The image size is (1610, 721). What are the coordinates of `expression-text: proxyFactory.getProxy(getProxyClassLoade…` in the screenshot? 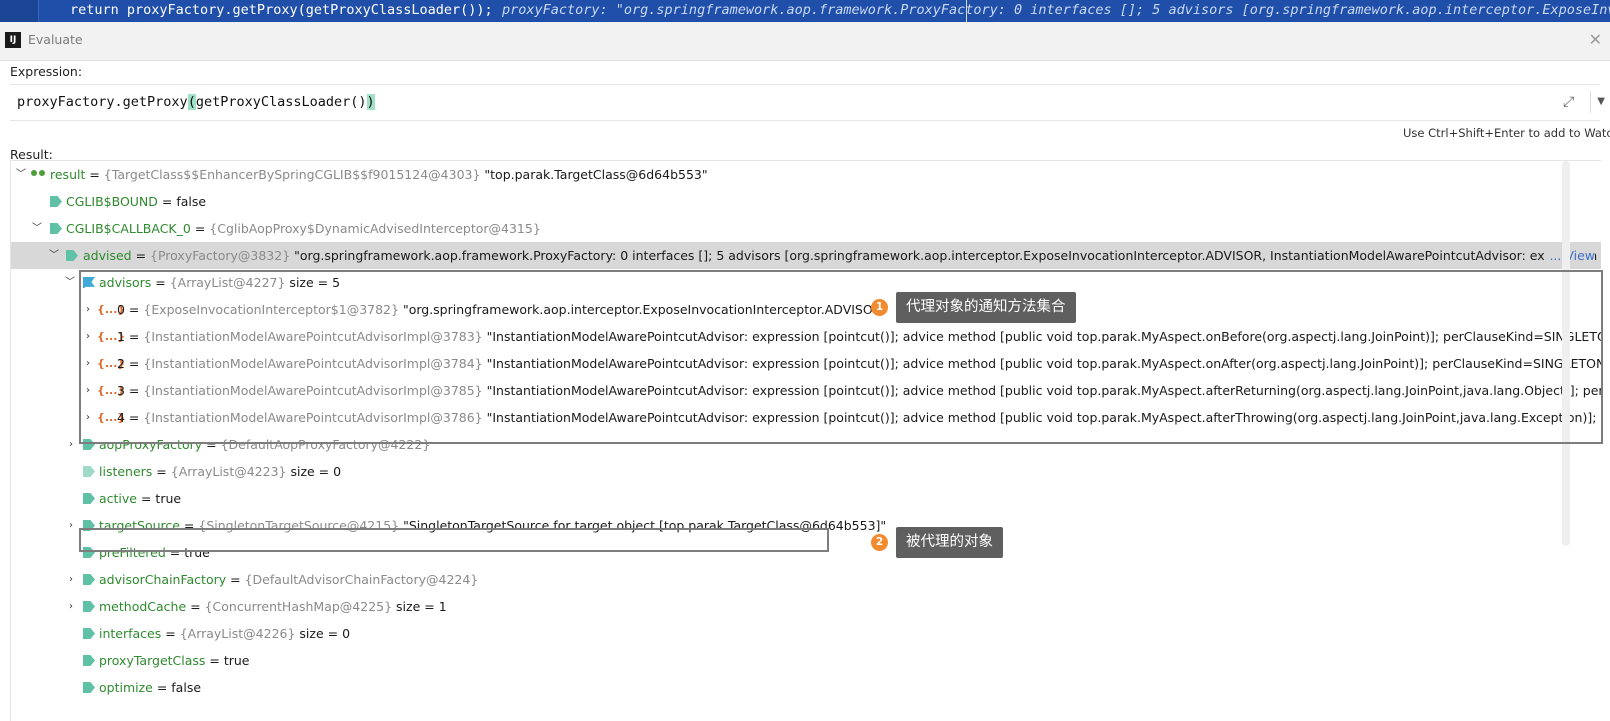 It's located at (196, 102).